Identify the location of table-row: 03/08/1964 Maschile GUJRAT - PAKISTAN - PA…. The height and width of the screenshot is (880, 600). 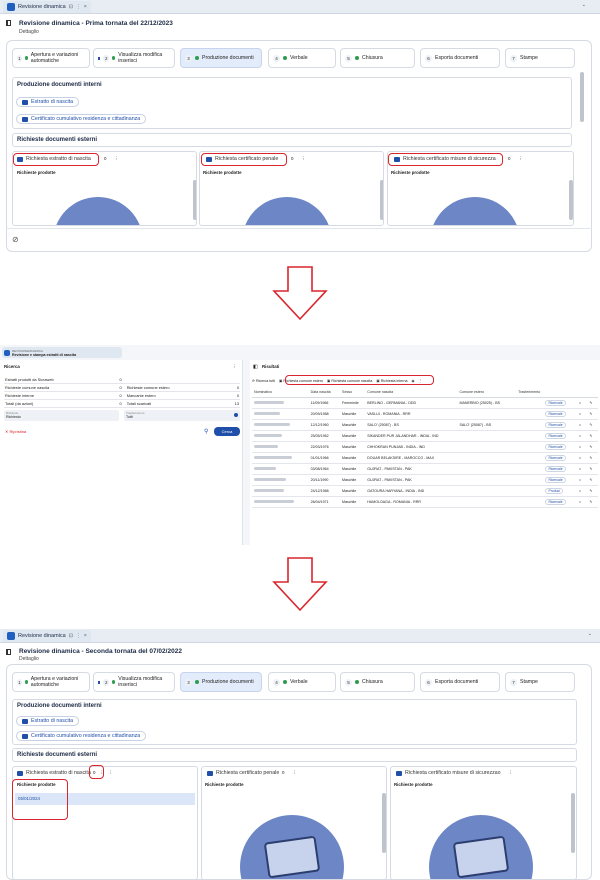
(425, 469).